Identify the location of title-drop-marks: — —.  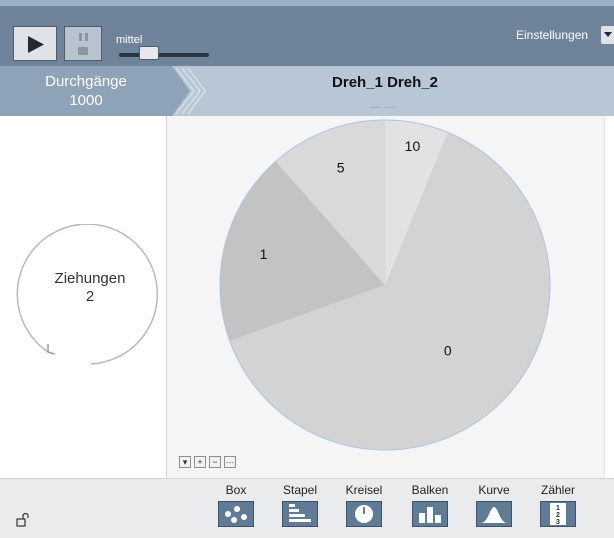
(383, 107).